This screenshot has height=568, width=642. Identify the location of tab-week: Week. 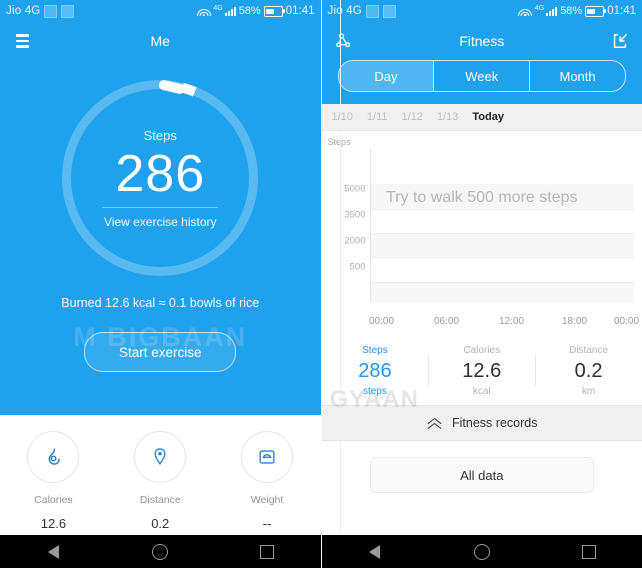
(482, 76).